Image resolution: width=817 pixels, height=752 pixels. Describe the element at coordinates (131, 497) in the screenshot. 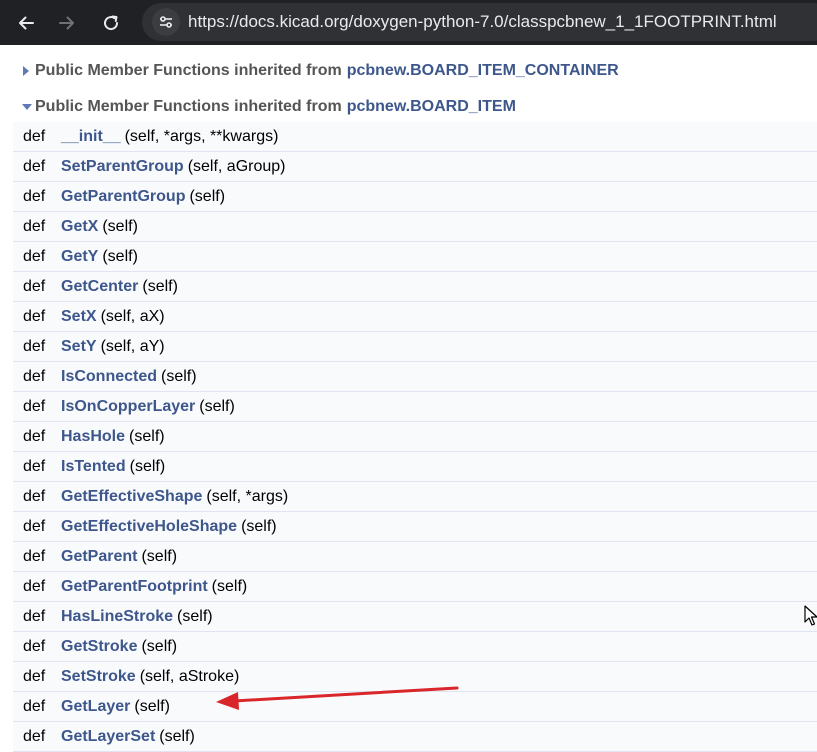

I see `member-function-link: GetEffectiveShape` at that location.